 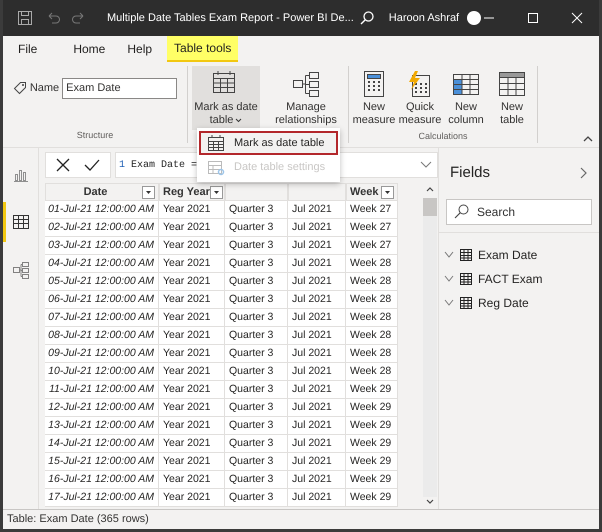 I want to click on table-cell: 05-Jul-21 12:00:00 AM, so click(x=102, y=282).